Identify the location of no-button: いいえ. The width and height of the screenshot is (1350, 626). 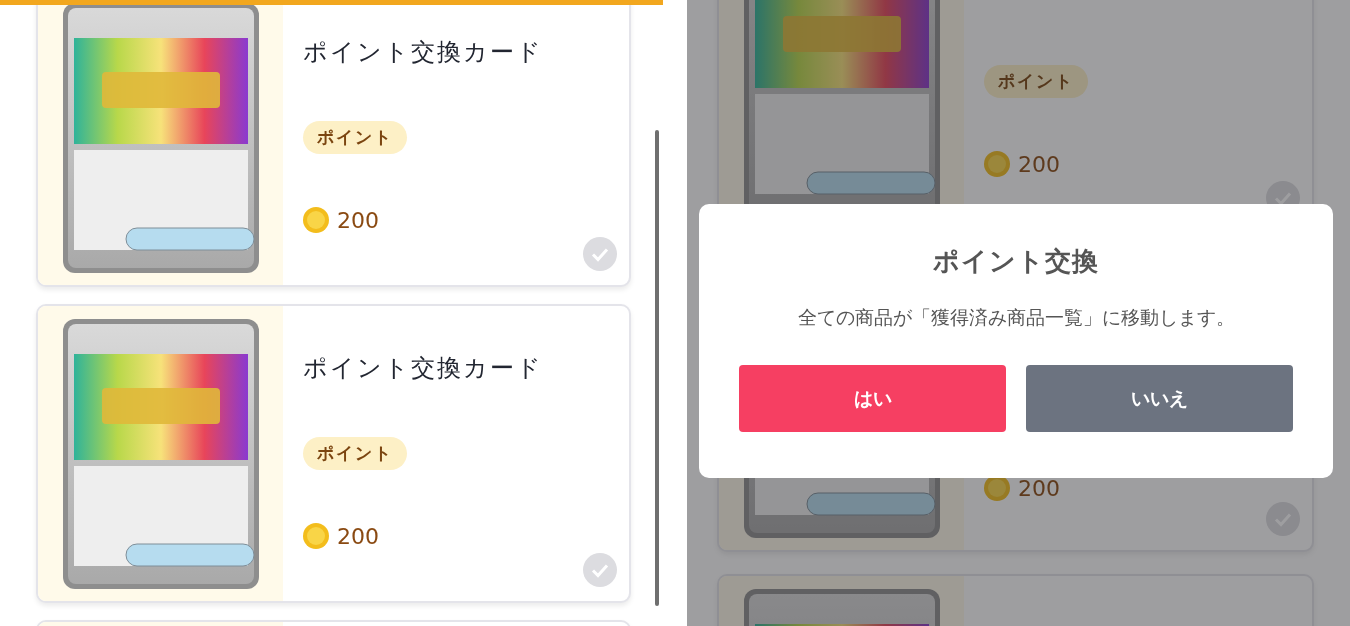
(1159, 398).